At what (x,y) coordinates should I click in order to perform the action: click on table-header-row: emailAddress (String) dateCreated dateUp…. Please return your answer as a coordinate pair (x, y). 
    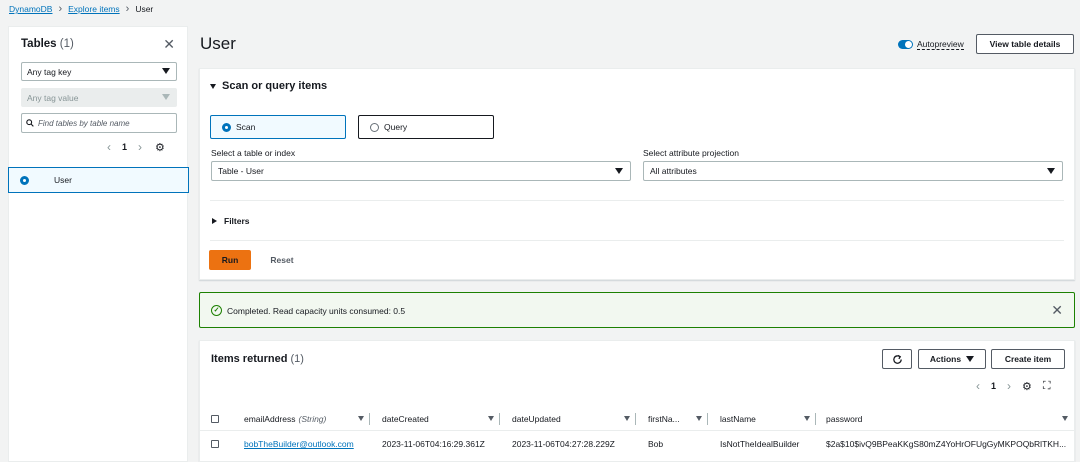
    Looking at the image, I should click on (638, 419).